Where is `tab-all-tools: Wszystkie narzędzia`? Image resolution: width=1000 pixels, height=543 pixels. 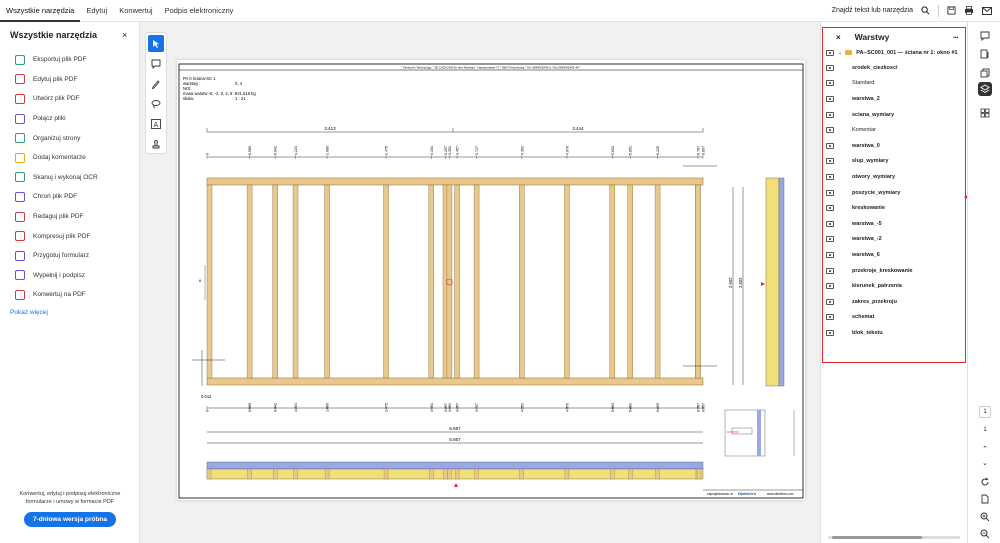 tab-all-tools: Wszystkie narzędzia is located at coordinates (40, 11).